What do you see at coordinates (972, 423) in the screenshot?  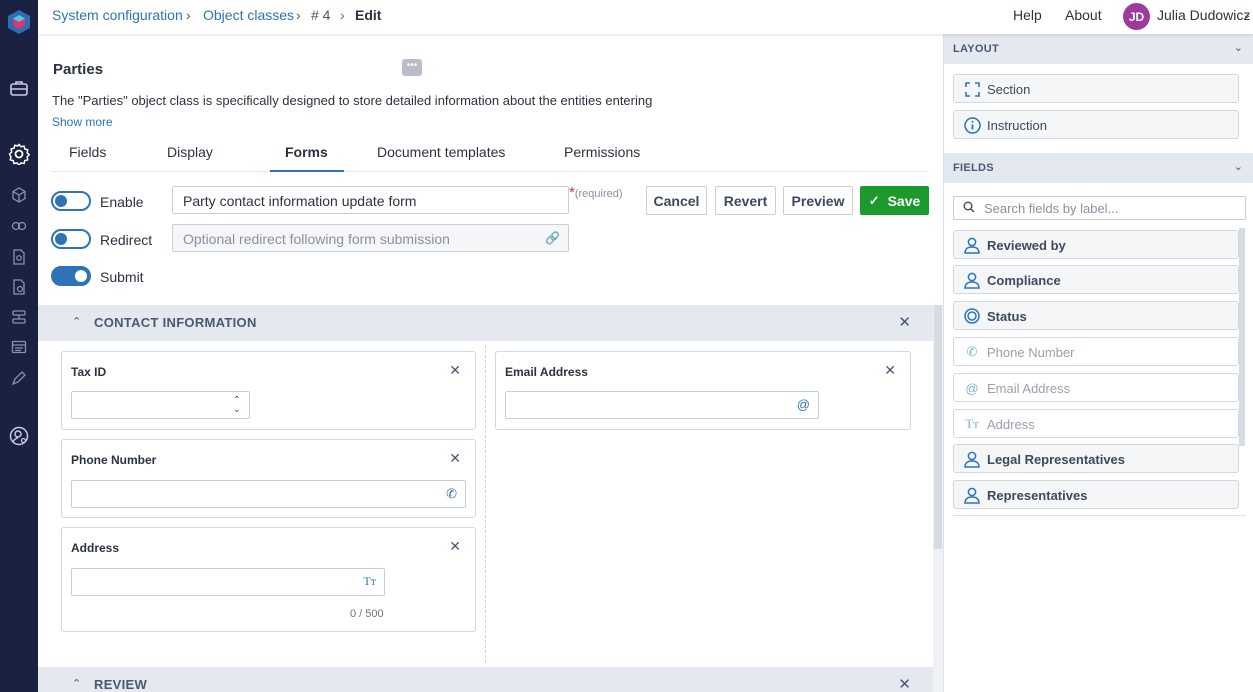 I see `text-icon: Tт` at bounding box center [972, 423].